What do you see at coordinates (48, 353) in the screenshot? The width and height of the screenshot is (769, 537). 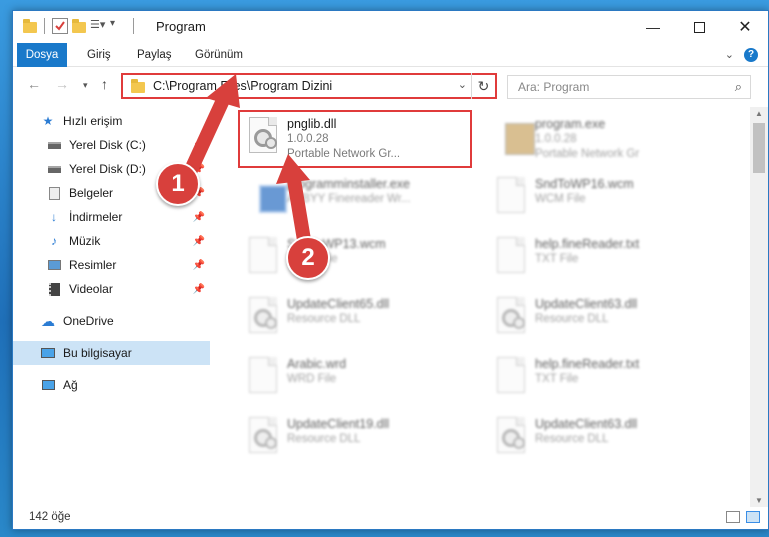 I see `computer-icon` at bounding box center [48, 353].